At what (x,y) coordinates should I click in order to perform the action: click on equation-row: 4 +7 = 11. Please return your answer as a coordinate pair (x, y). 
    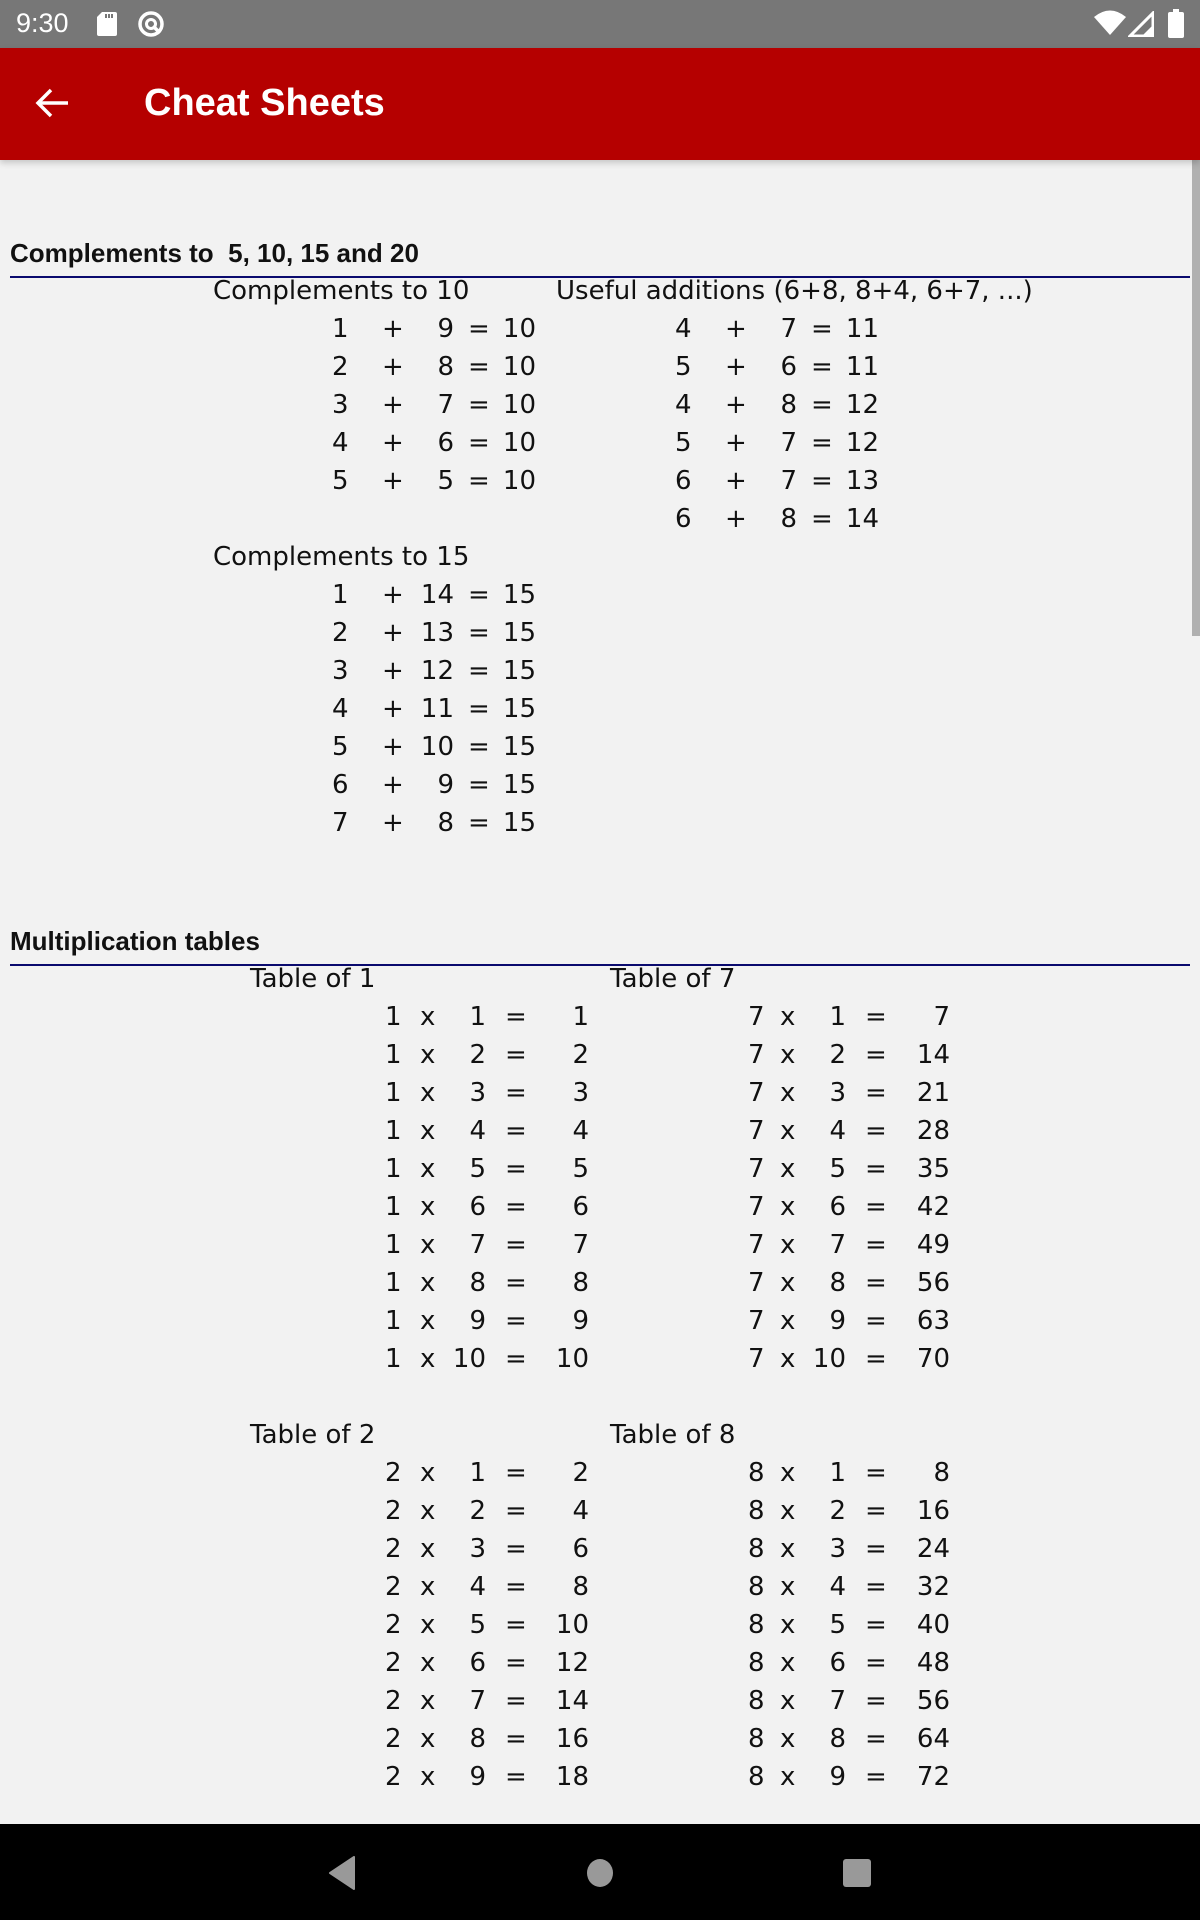
    Looking at the image, I should click on (600, 333).